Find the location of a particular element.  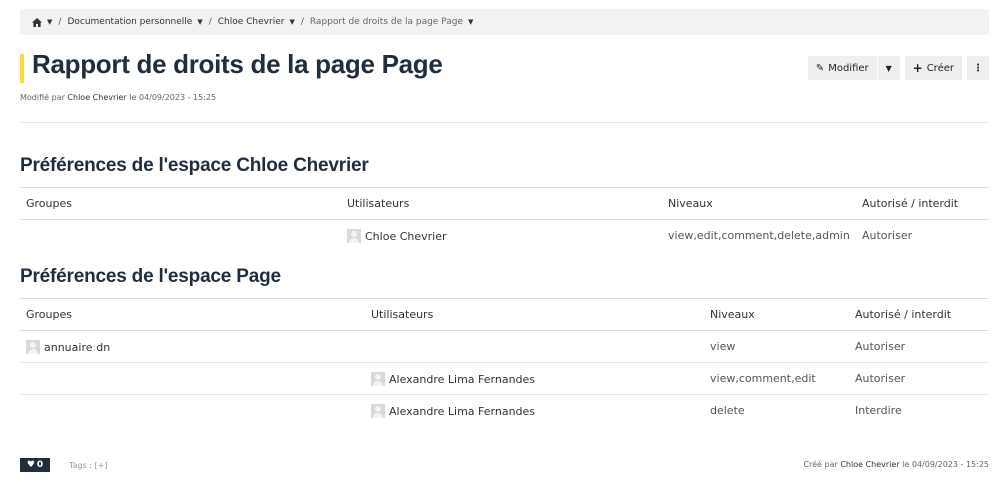

edit-button-group: ✎ Modifier ▼ is located at coordinates (853, 68).